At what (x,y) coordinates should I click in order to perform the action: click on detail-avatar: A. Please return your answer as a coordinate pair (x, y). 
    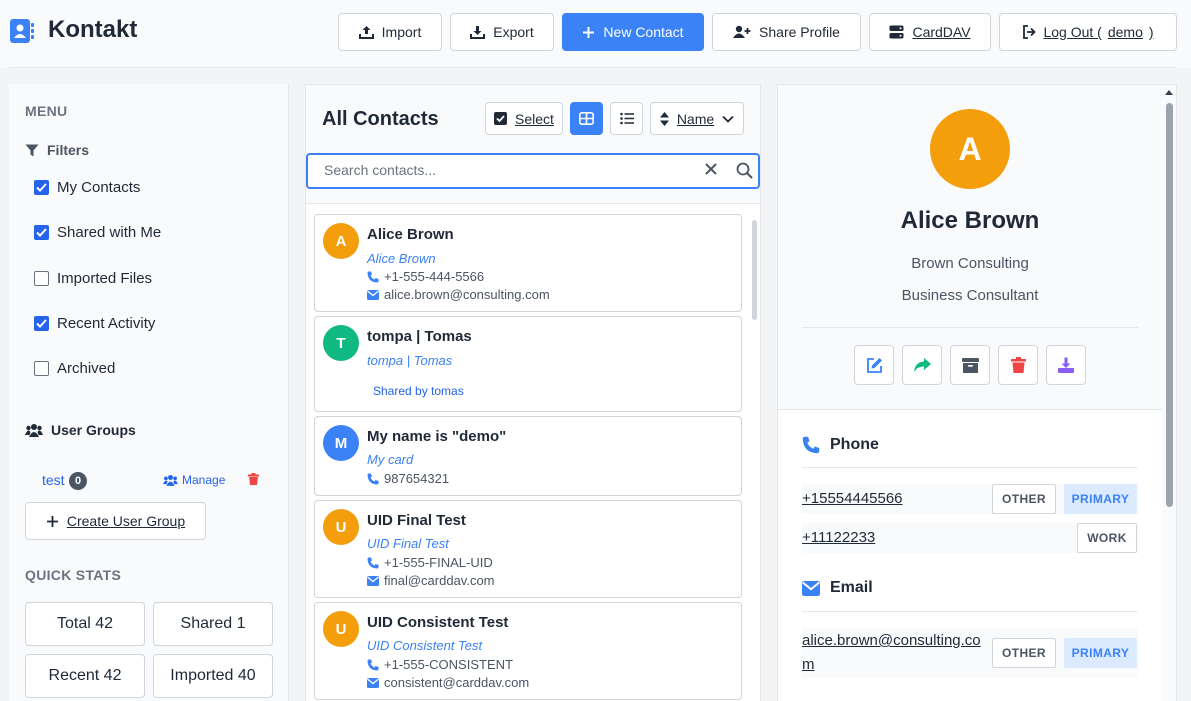
    Looking at the image, I should click on (970, 149).